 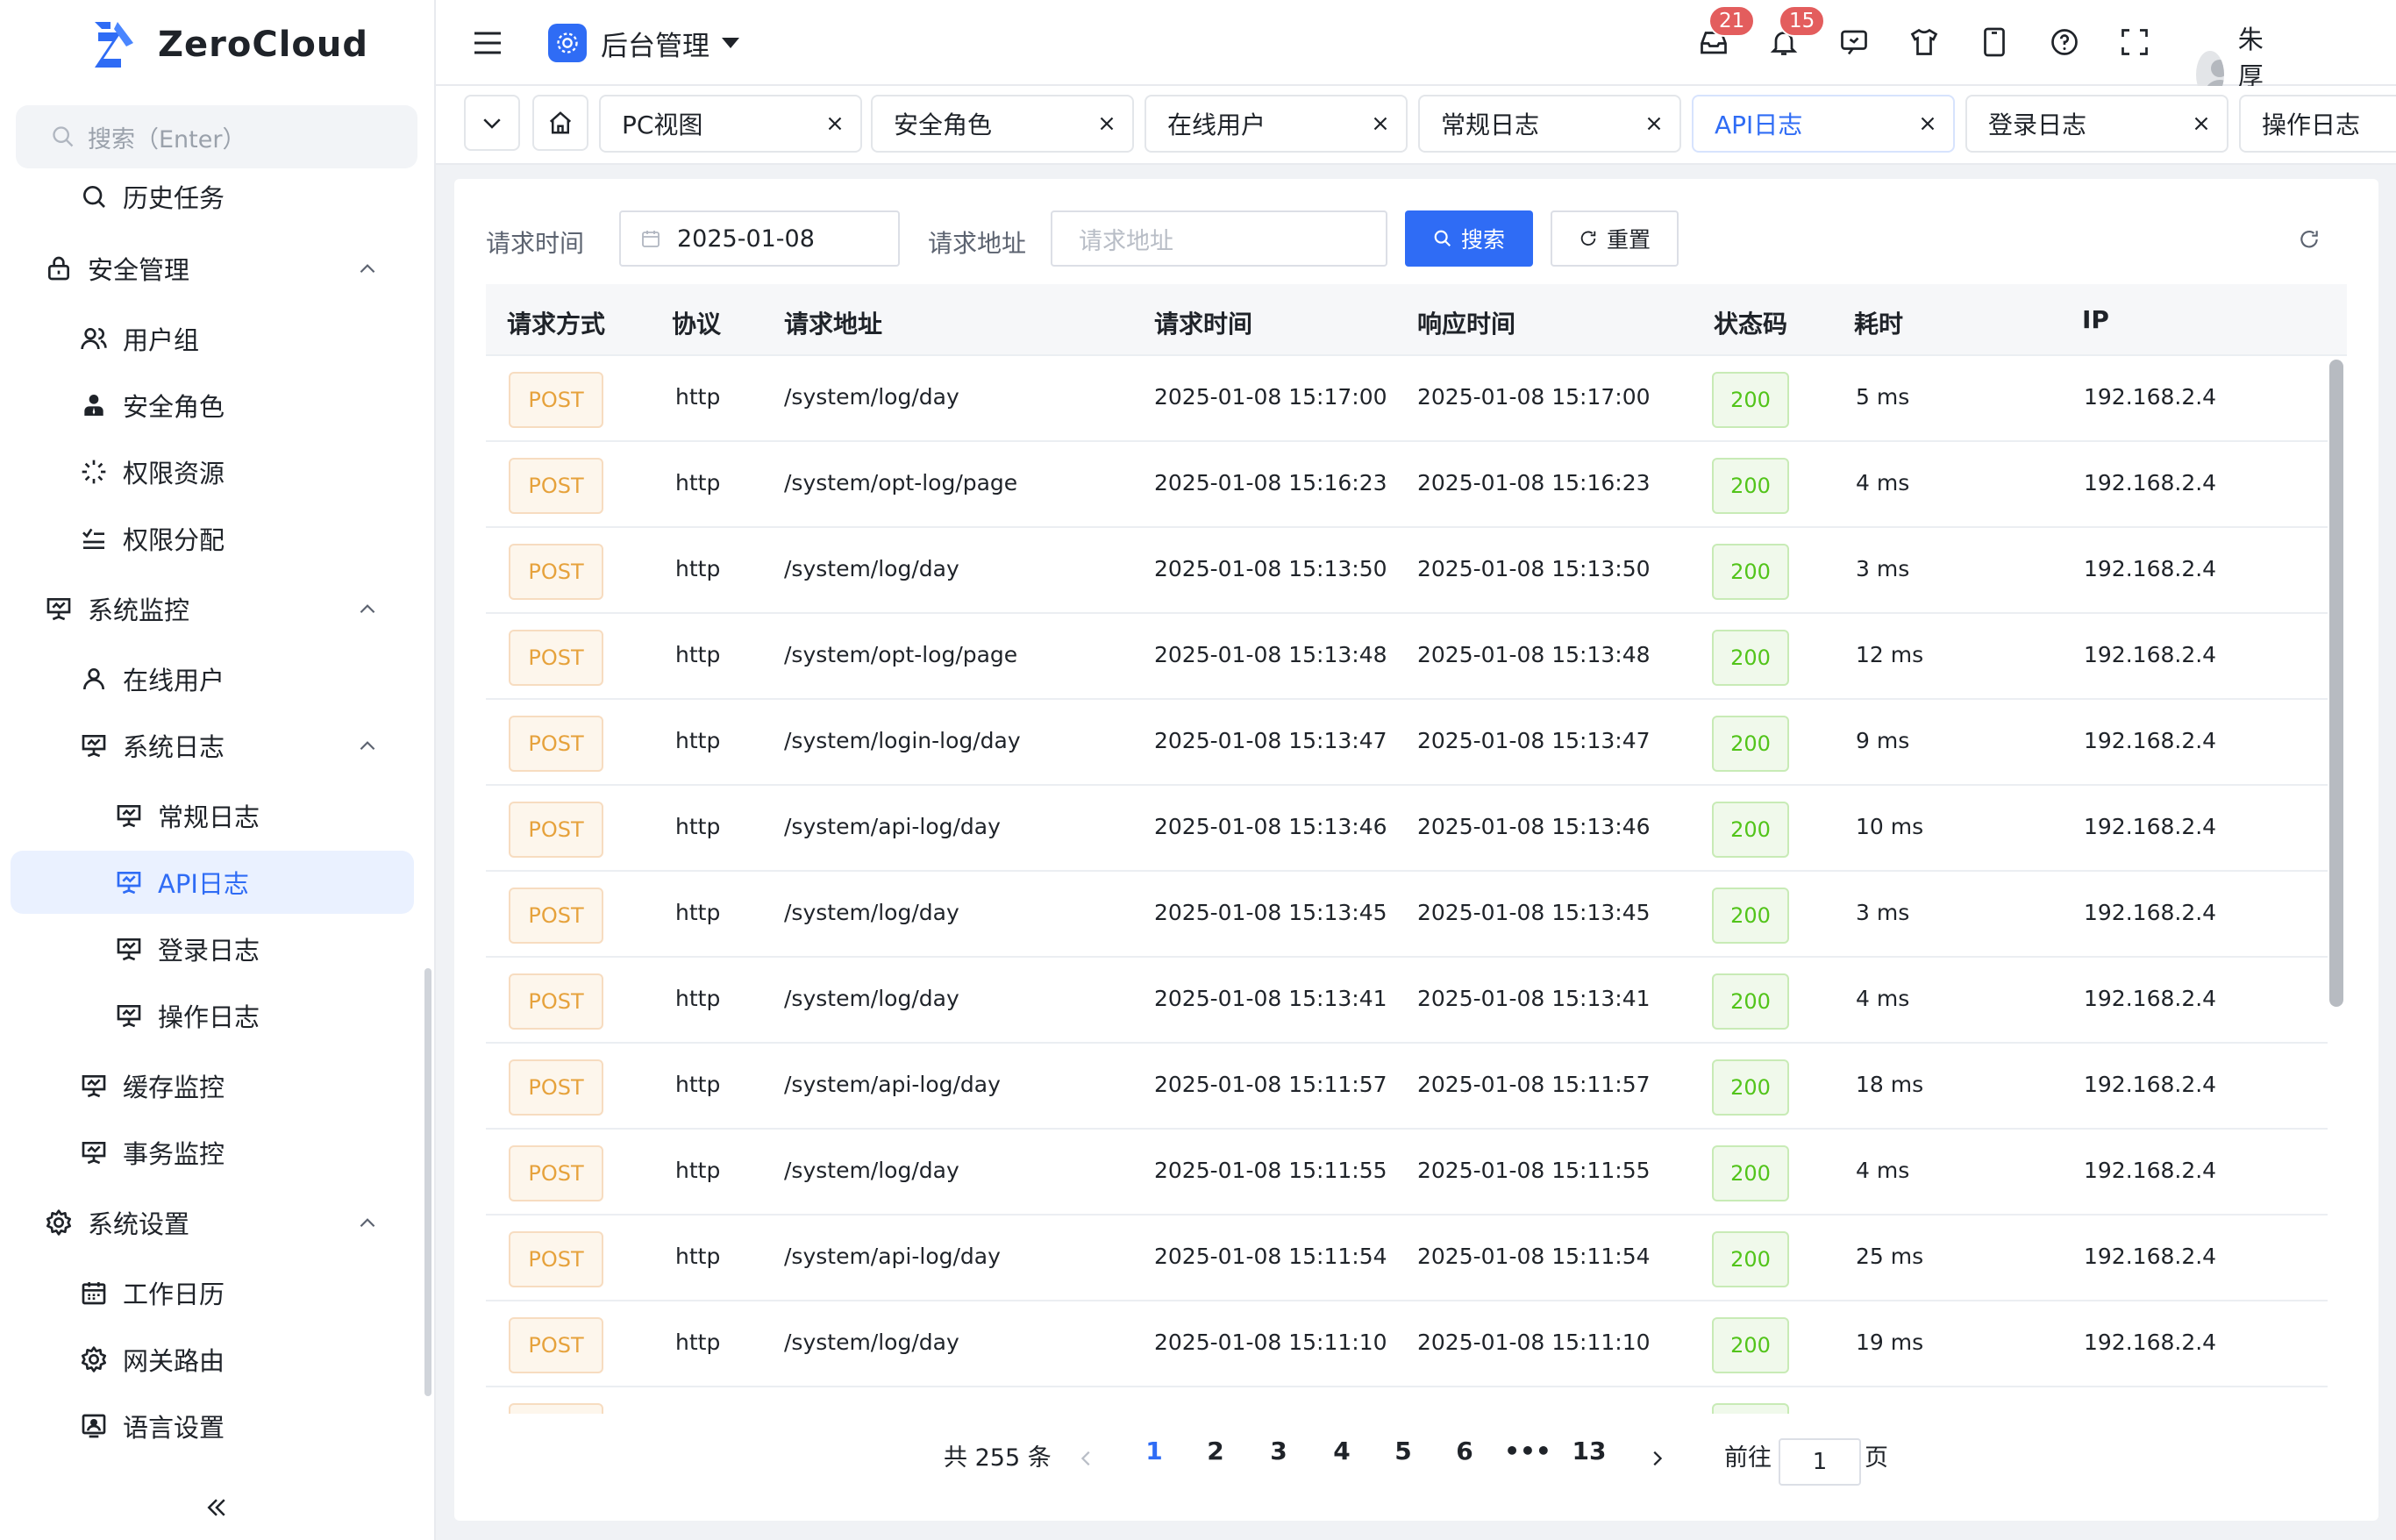 I want to click on more-pages-button: •••, so click(x=1527, y=1451).